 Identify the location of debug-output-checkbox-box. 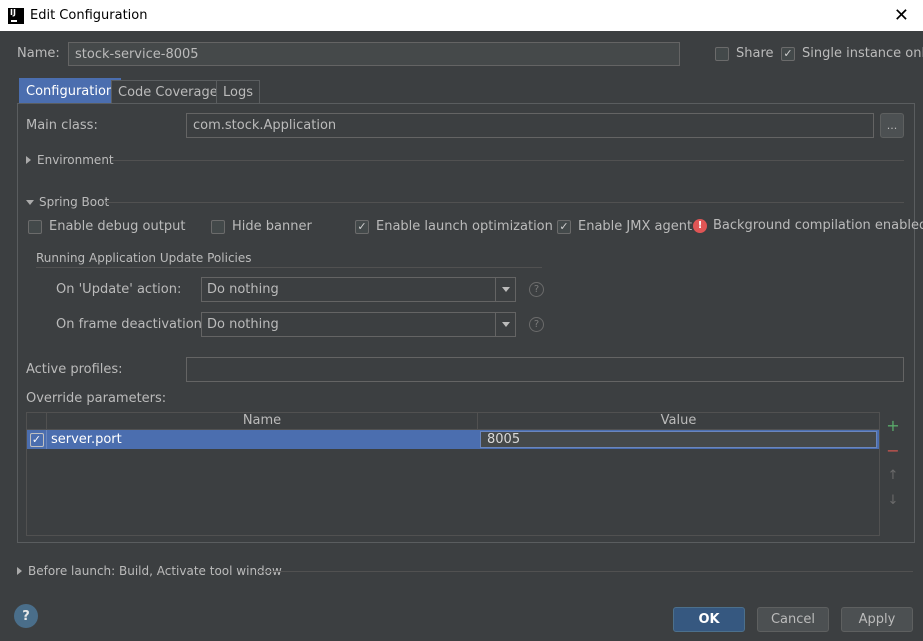
(35, 226).